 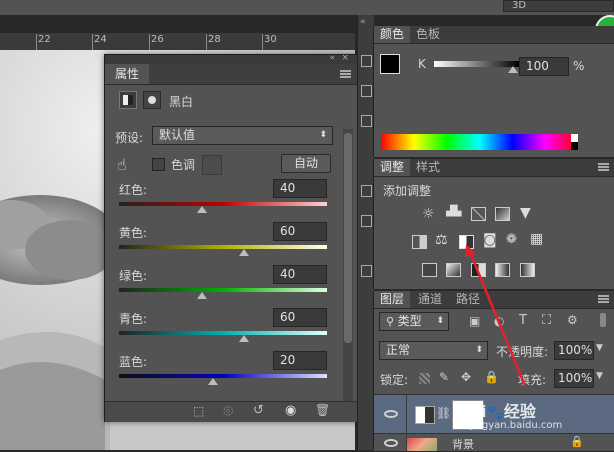 What do you see at coordinates (496, 315) in the screenshot?
I see `annotation-arrow` at bounding box center [496, 315].